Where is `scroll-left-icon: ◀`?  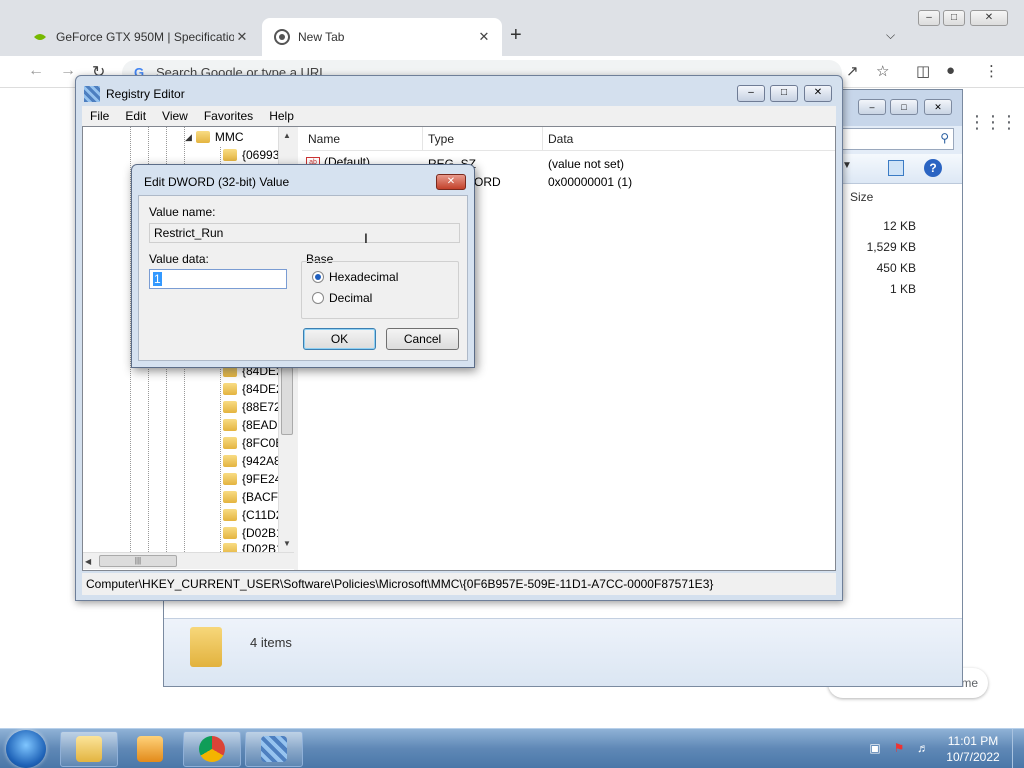 scroll-left-icon: ◀ is located at coordinates (88, 561).